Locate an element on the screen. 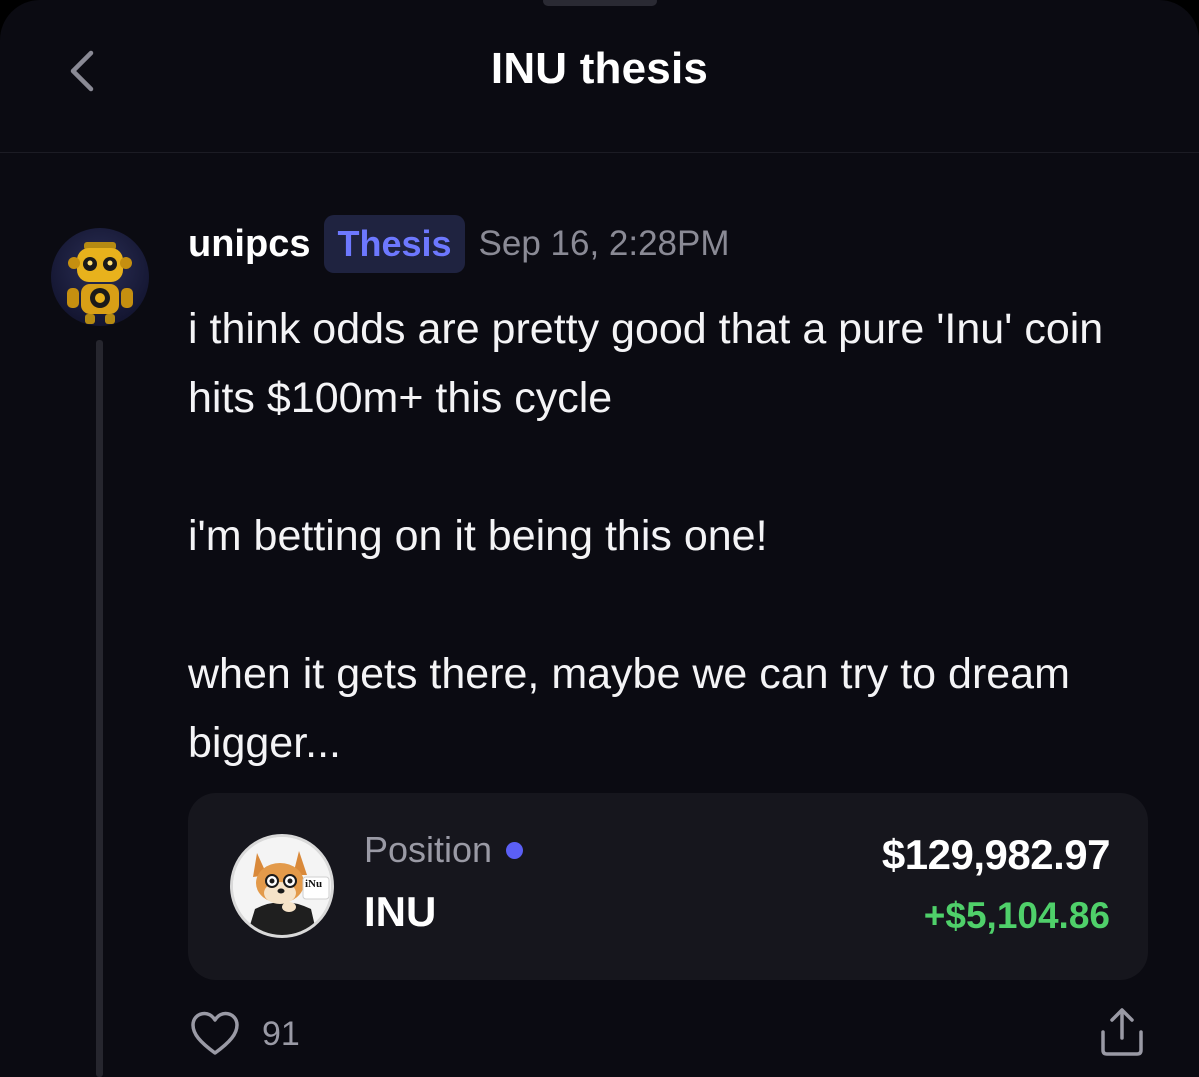 This screenshot has height=1077, width=1199. token-logo-text: iNu is located at coordinates (314, 884).